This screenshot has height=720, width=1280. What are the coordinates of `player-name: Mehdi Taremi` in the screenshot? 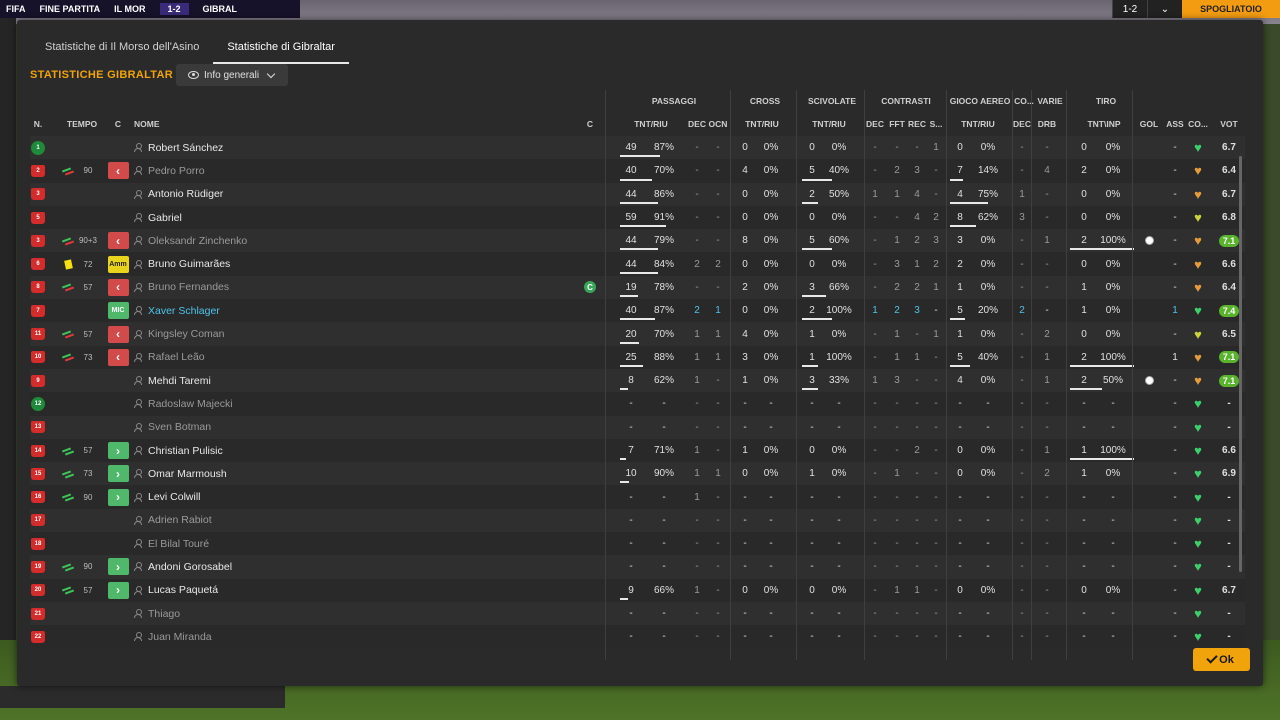 It's located at (179, 381).